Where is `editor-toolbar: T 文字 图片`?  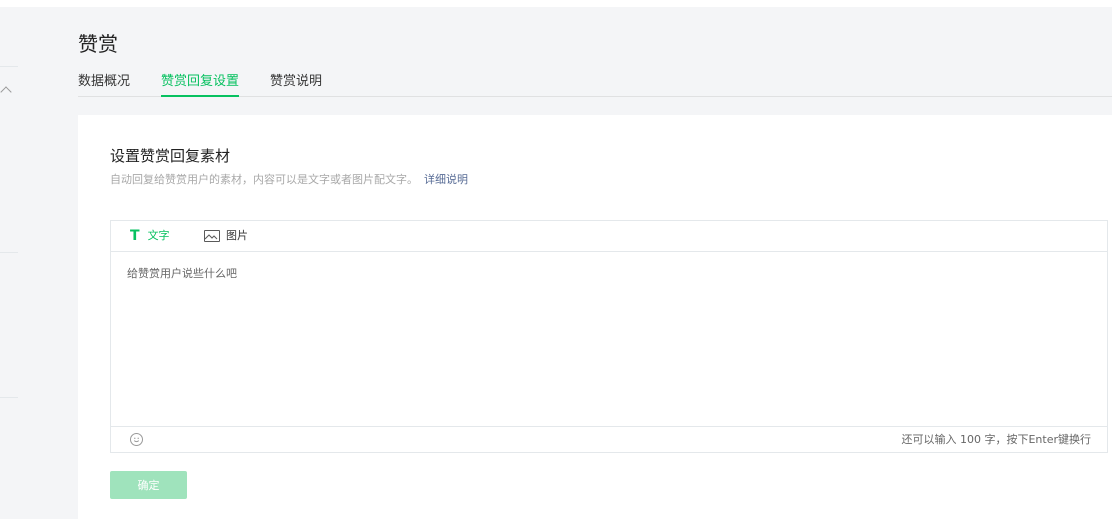
editor-toolbar: T 文字 图片 is located at coordinates (609, 236).